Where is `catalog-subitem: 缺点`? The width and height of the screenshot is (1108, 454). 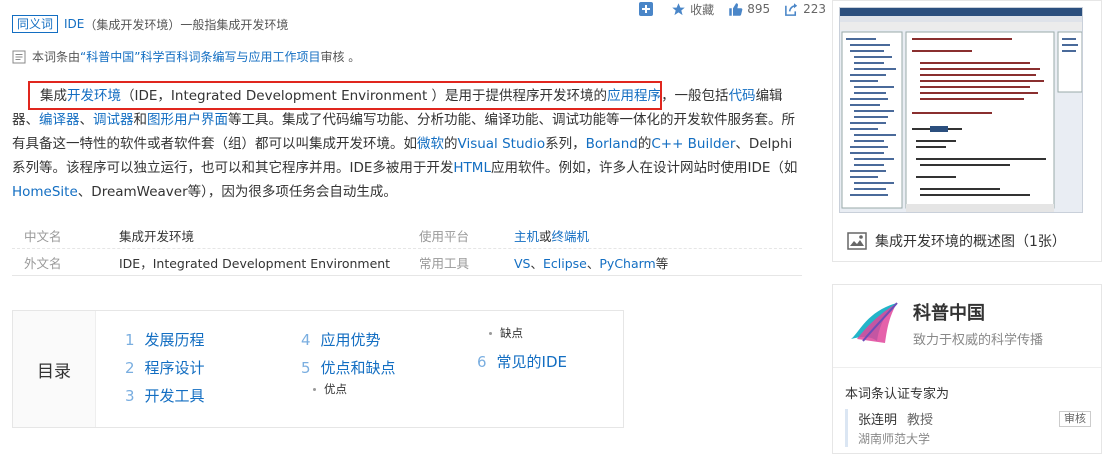 catalog-subitem: 缺点 is located at coordinates (506, 333).